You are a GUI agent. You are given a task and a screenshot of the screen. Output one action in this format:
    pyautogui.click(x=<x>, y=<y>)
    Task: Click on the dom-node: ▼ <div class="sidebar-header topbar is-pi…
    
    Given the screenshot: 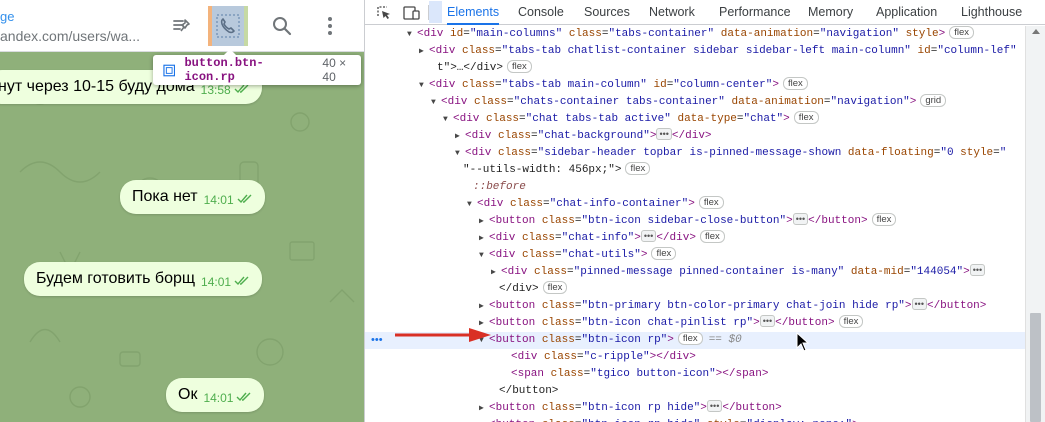 What is the action you would take?
    pyautogui.click(x=695, y=153)
    